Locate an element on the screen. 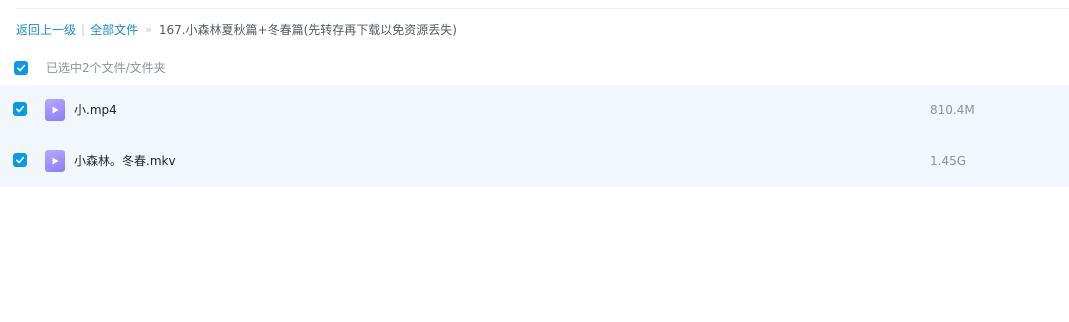  top-divider is located at coordinates (542, 8).